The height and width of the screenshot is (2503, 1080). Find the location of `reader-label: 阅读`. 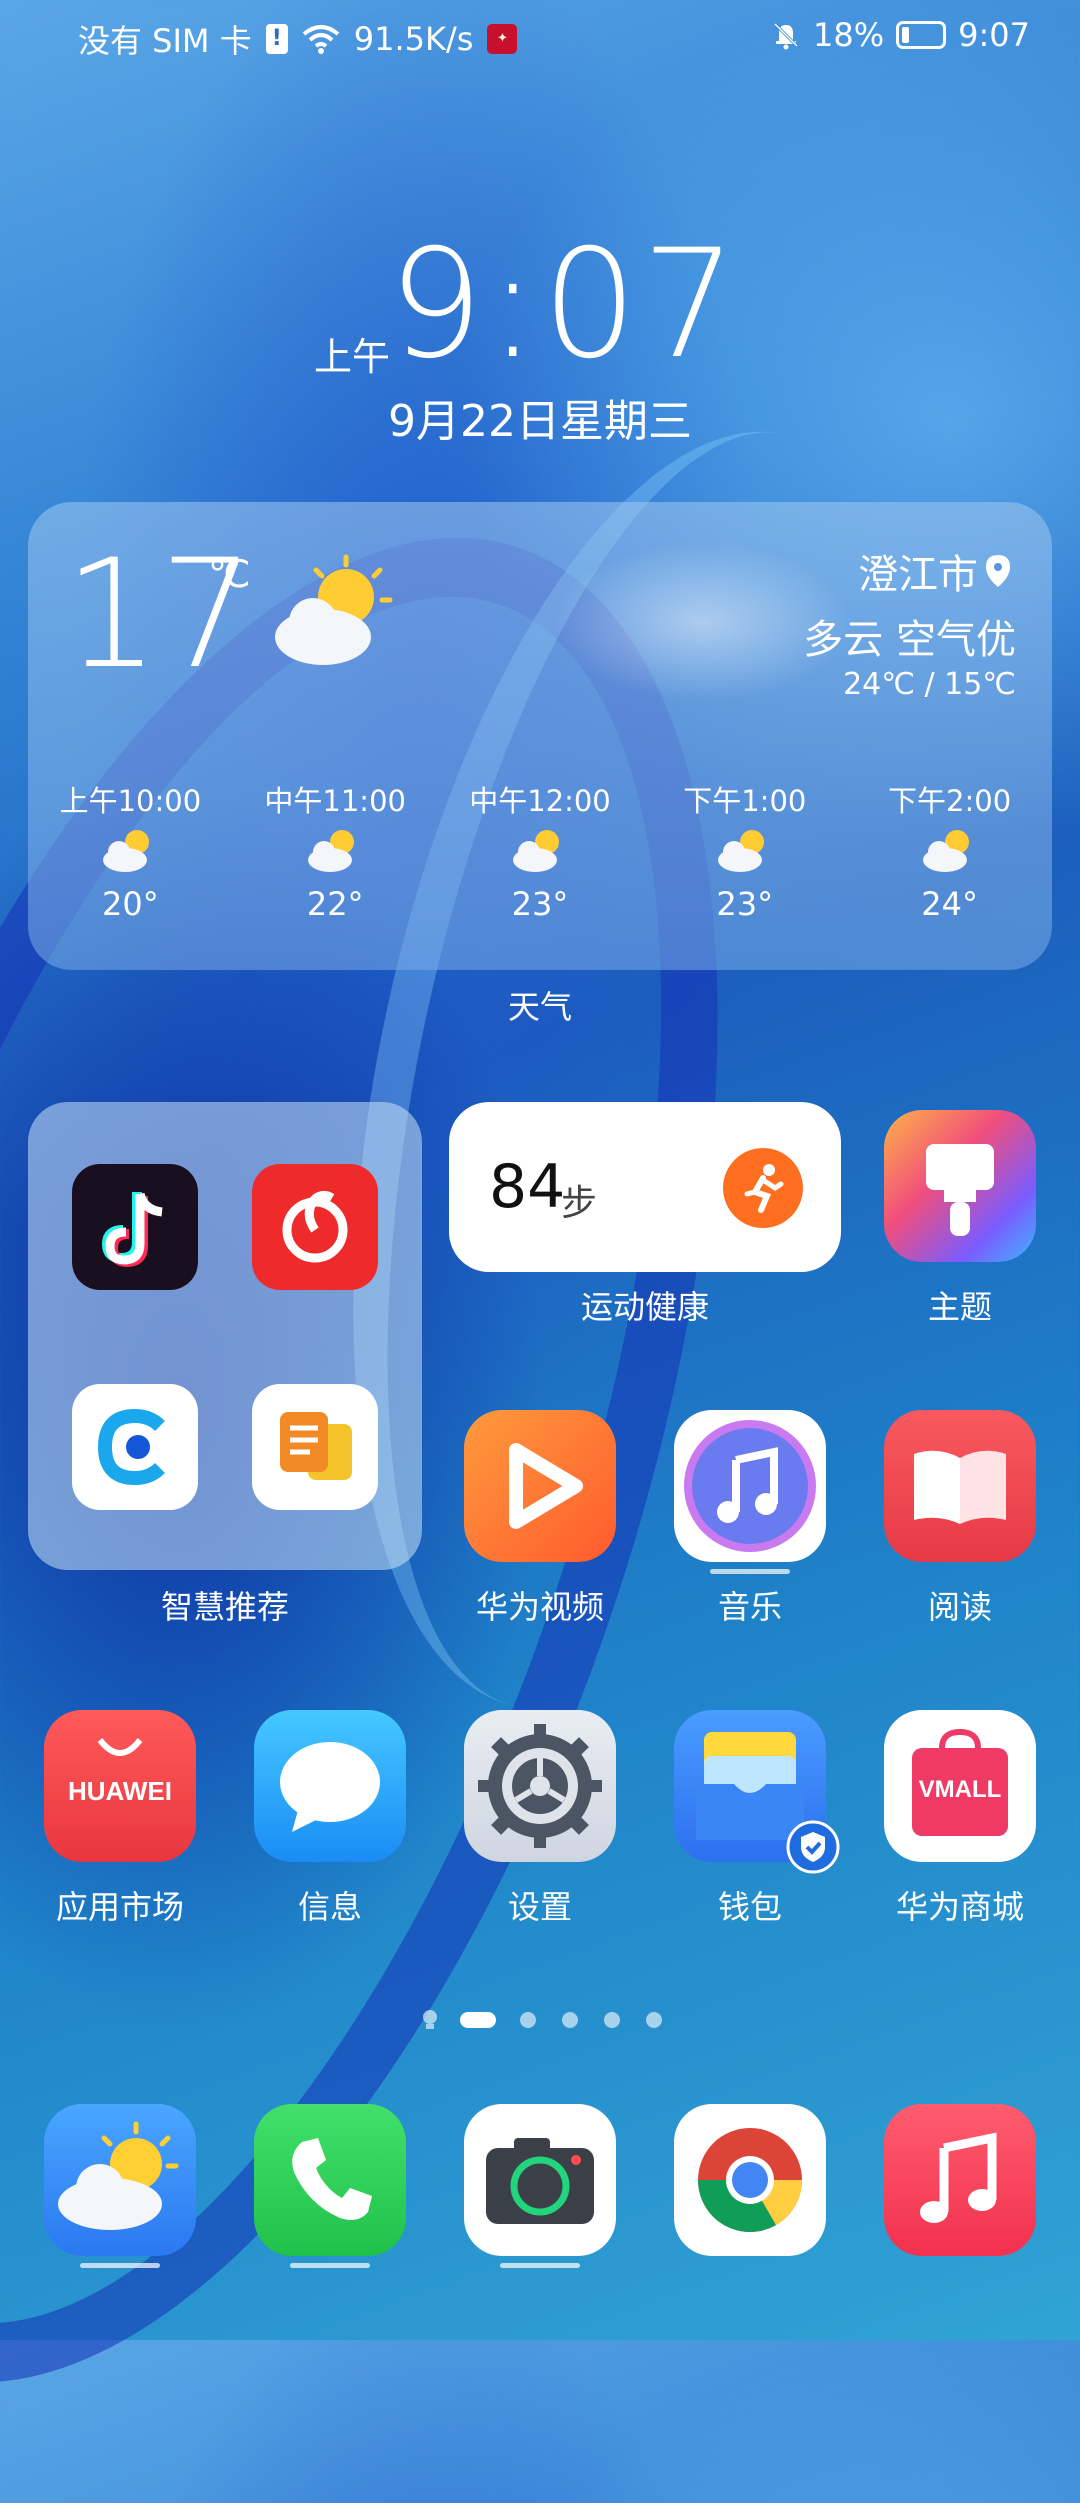

reader-label: 阅读 is located at coordinates (959, 1607).